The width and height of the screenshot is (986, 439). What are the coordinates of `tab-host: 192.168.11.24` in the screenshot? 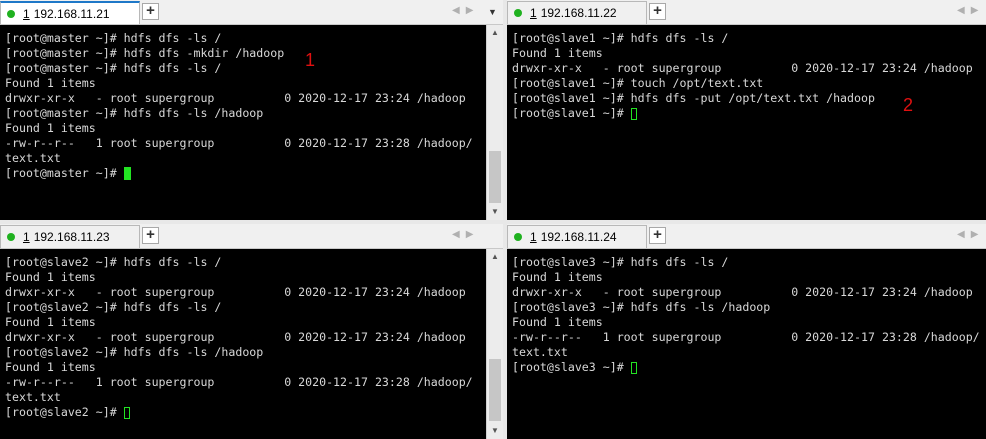 It's located at (578, 237).